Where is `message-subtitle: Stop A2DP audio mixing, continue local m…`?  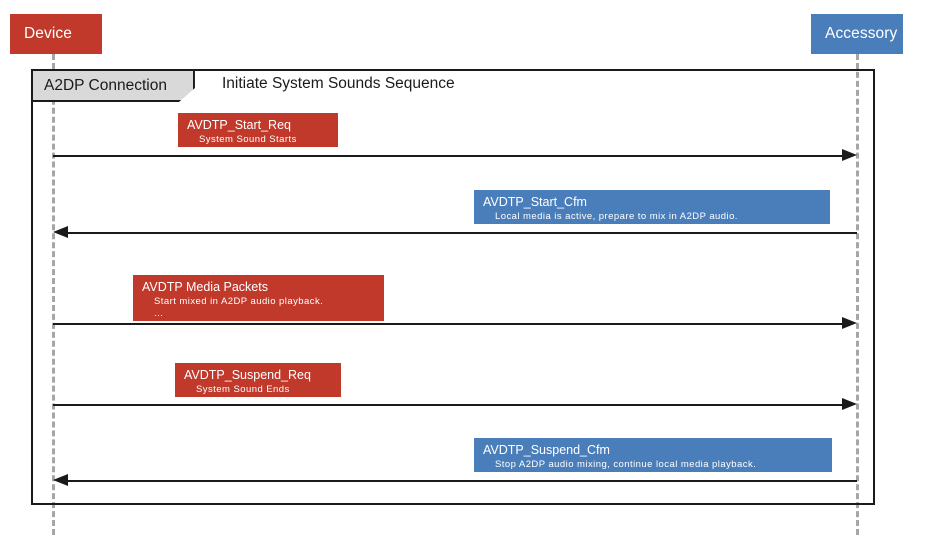
message-subtitle: Stop A2DP audio mixing, continue local m… is located at coordinates (626, 464).